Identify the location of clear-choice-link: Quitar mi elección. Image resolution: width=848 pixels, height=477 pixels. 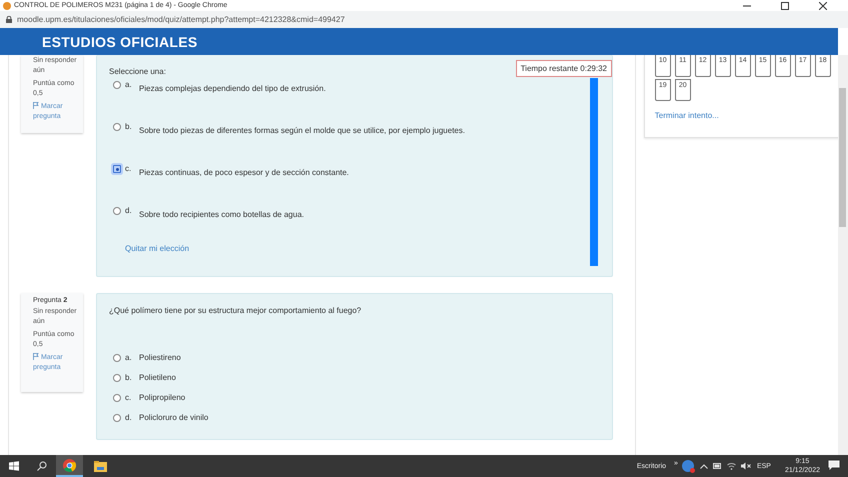
(157, 248).